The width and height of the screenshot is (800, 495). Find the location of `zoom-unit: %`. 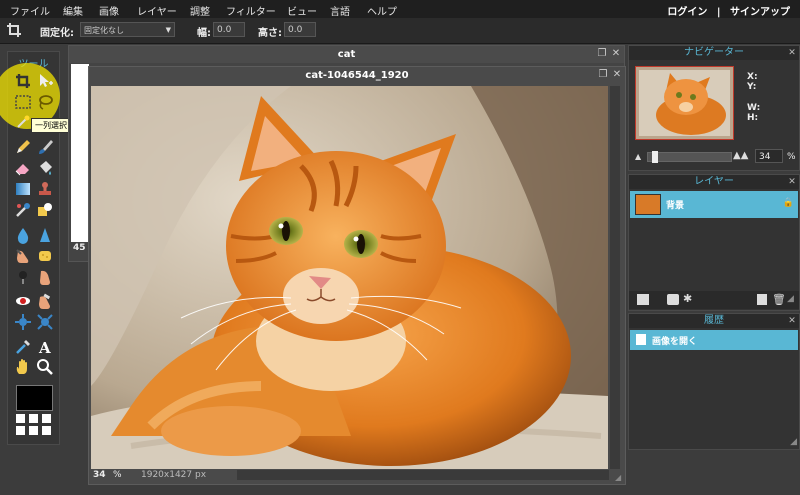

zoom-unit: % is located at coordinates (117, 475).